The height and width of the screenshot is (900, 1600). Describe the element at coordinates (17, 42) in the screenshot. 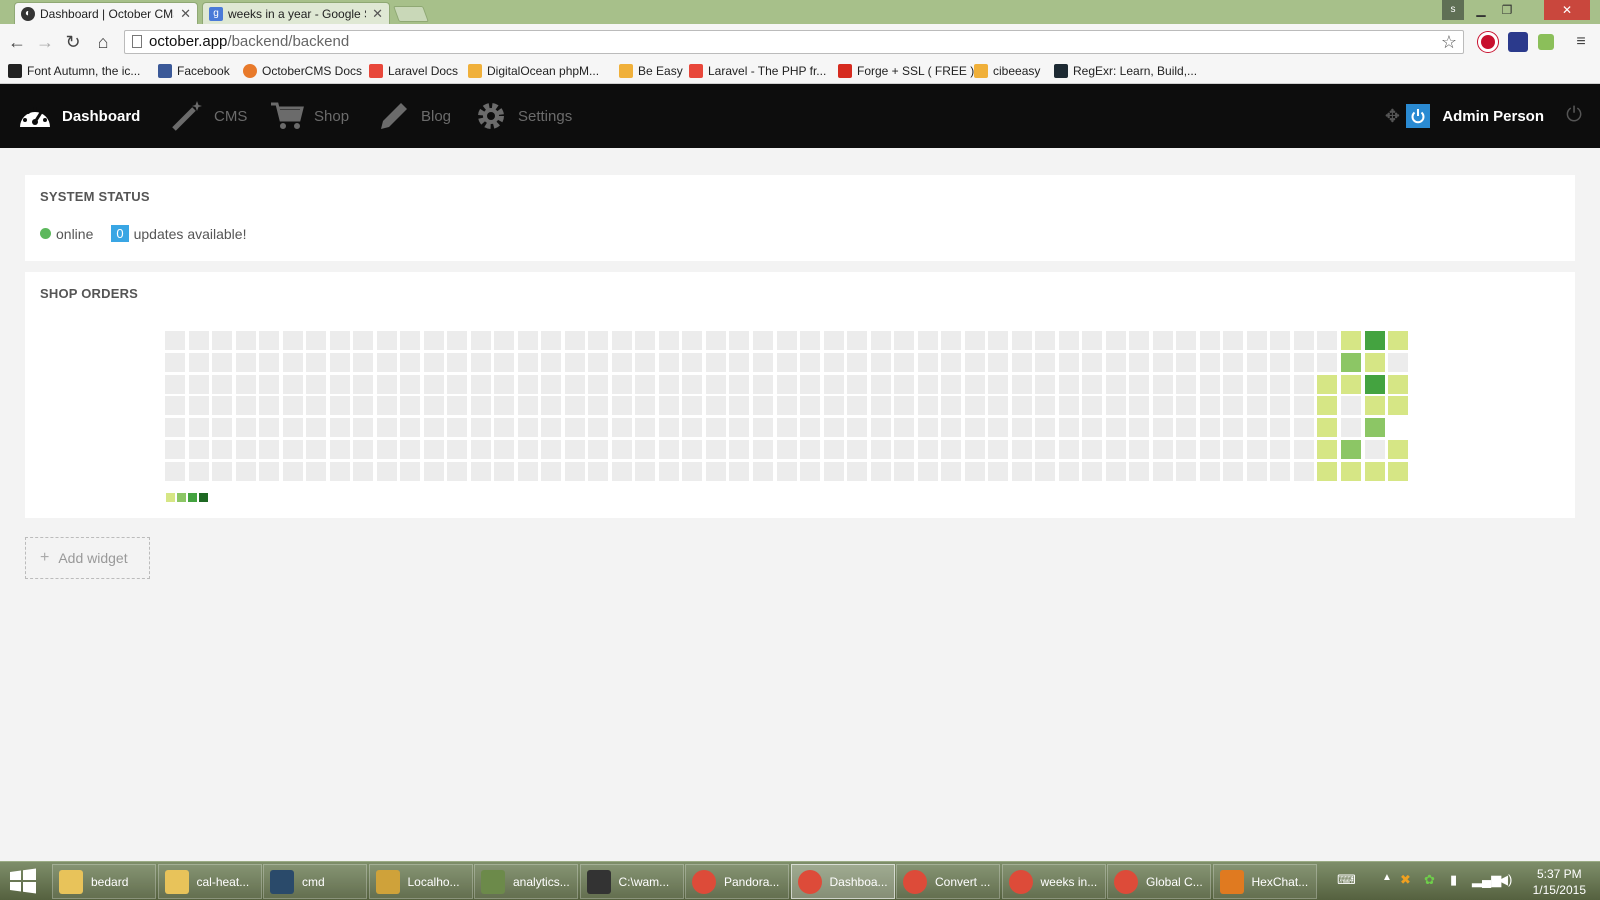

I see `back-arrow-icon: ←` at that location.